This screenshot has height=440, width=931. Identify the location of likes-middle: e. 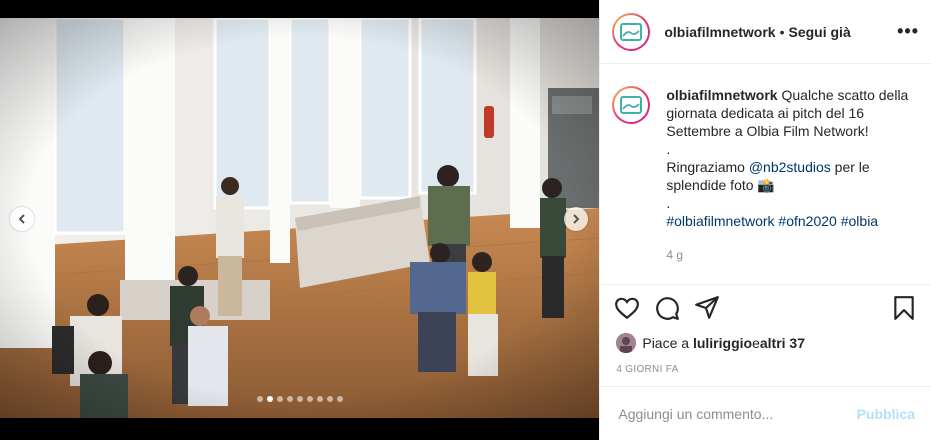
(756, 343).